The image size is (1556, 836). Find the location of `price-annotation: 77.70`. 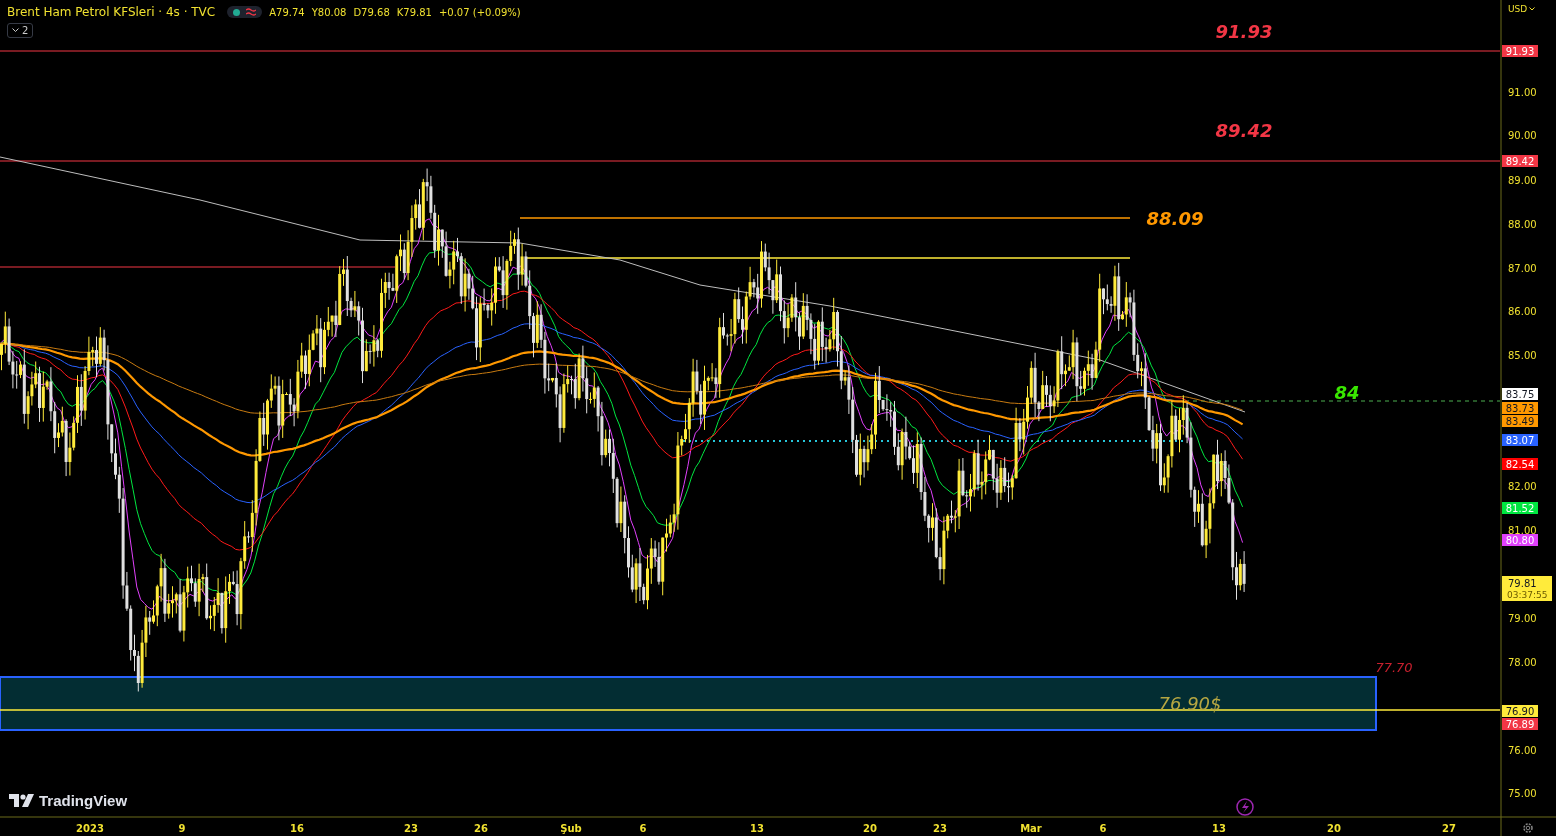

price-annotation: 77.70 is located at coordinates (1394, 667).